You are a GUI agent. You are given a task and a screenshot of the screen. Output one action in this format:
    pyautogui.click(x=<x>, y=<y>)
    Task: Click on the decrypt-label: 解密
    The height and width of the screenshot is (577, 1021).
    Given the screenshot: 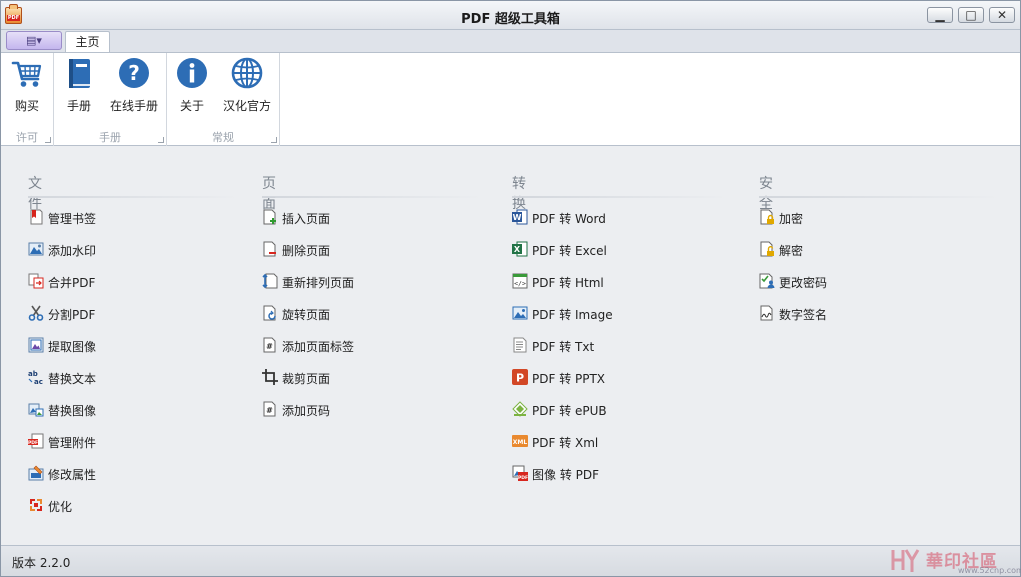 What is the action you would take?
    pyautogui.click(x=791, y=251)
    